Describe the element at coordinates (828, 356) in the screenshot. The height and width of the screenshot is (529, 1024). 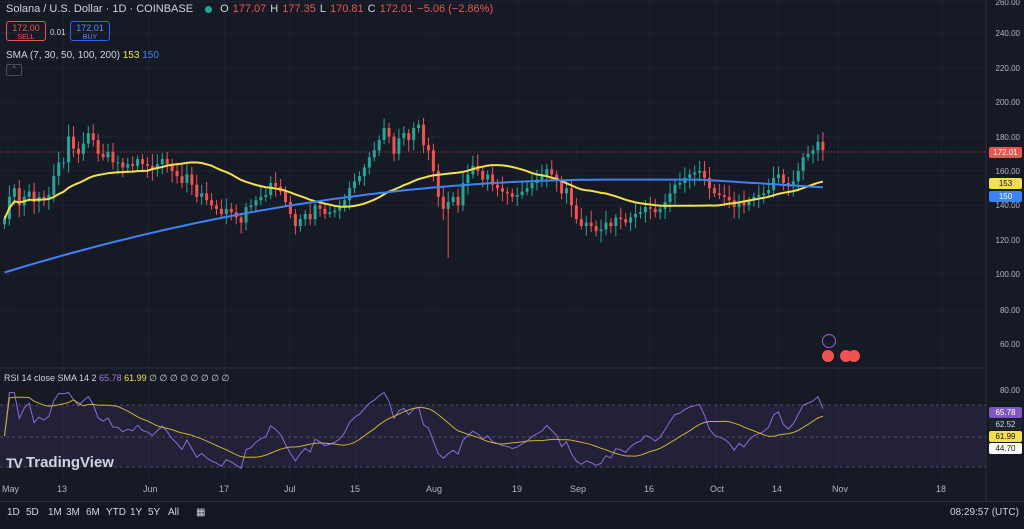
I see `us-flag-event-icon` at that location.